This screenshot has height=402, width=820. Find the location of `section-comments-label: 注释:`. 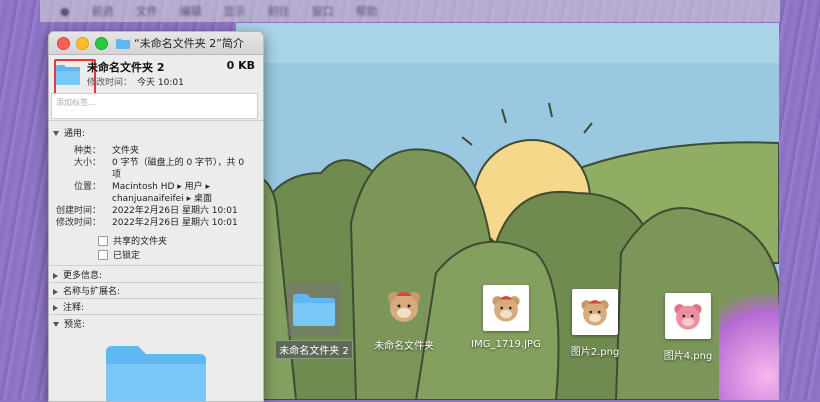

section-comments-label: 注释: is located at coordinates (74, 308).